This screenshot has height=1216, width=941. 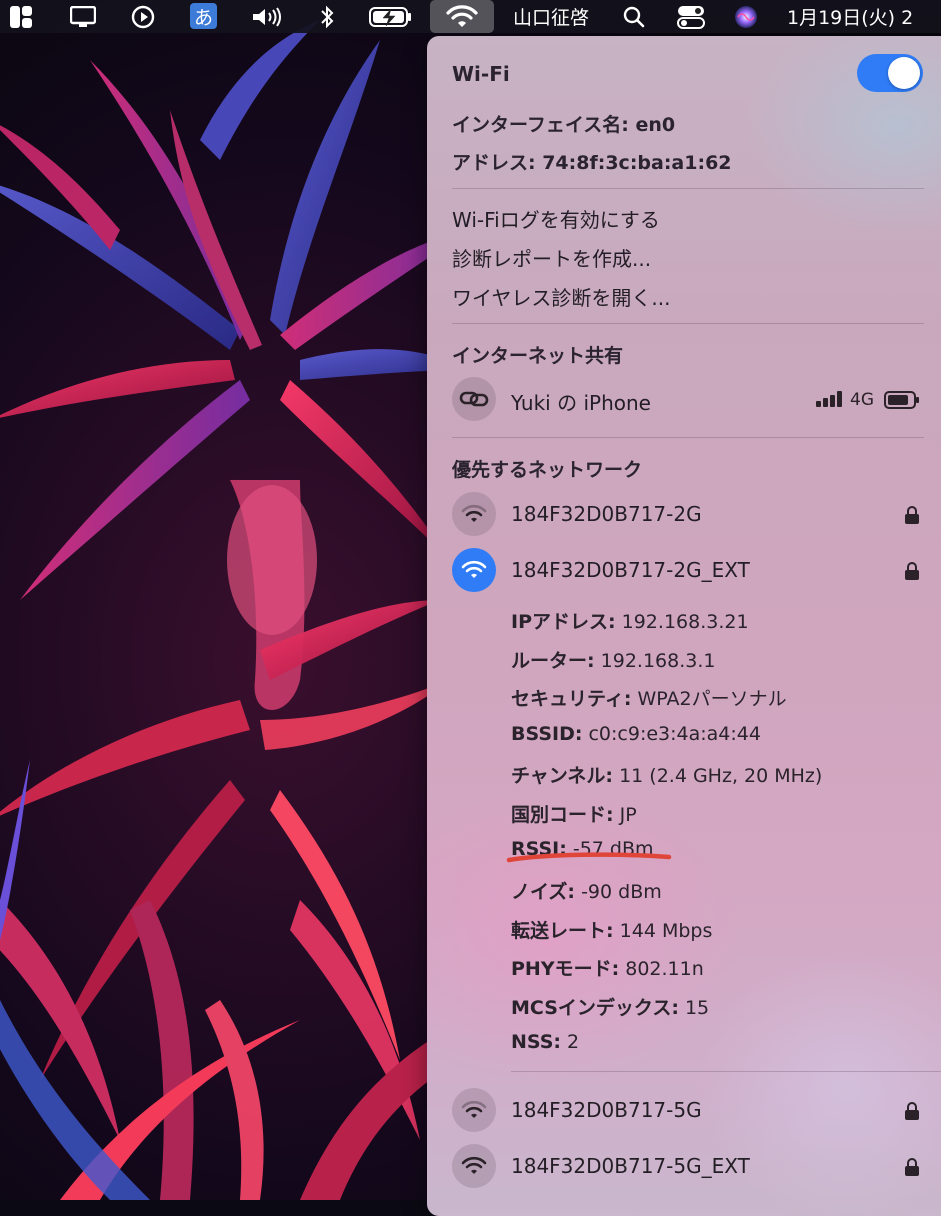 I want to click on network-row-connected: 184F32D0B717-2G_EXT, so click(x=692, y=571).